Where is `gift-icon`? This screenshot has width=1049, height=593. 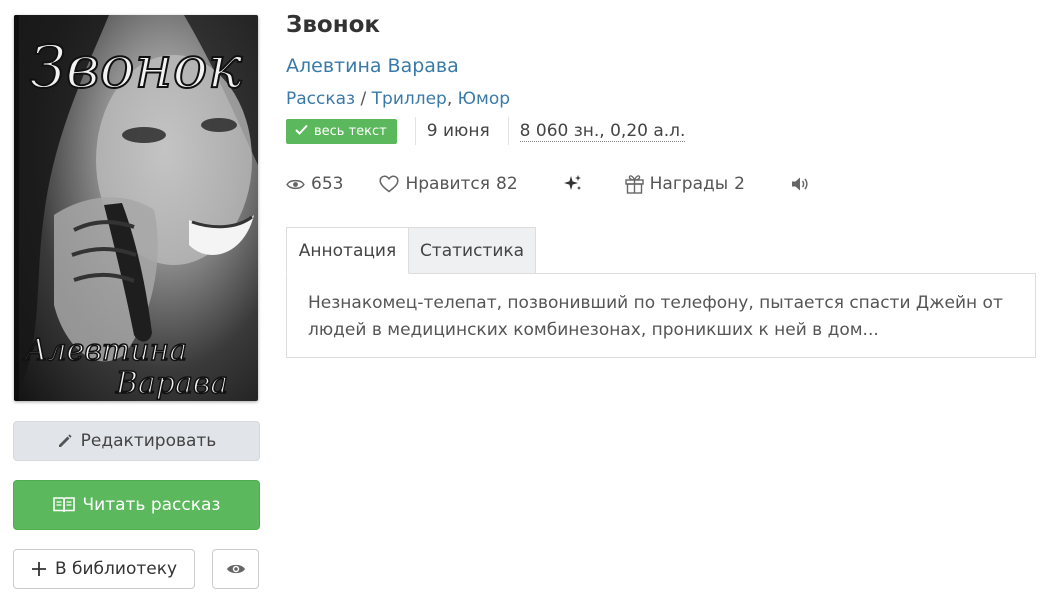 gift-icon is located at coordinates (634, 184).